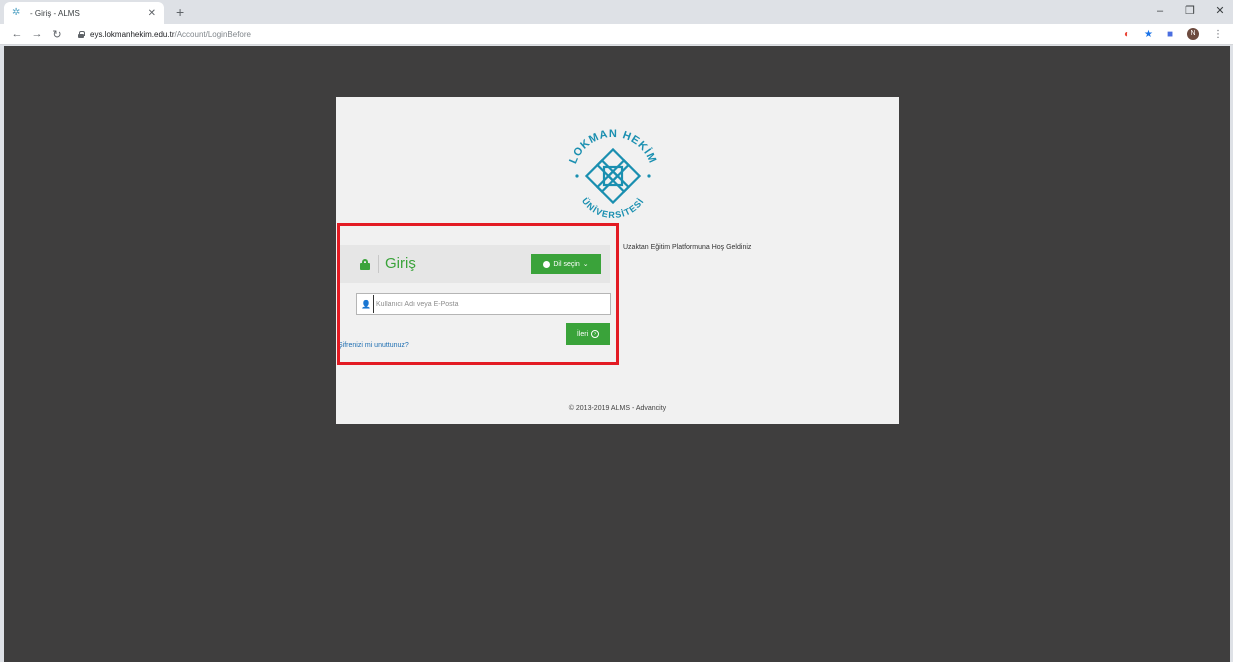 Image resolution: width=1233 pixels, height=662 pixels. Describe the element at coordinates (373, 345) in the screenshot. I see `forgot-password-link: Şifrenizi mi unuttunuz?` at that location.